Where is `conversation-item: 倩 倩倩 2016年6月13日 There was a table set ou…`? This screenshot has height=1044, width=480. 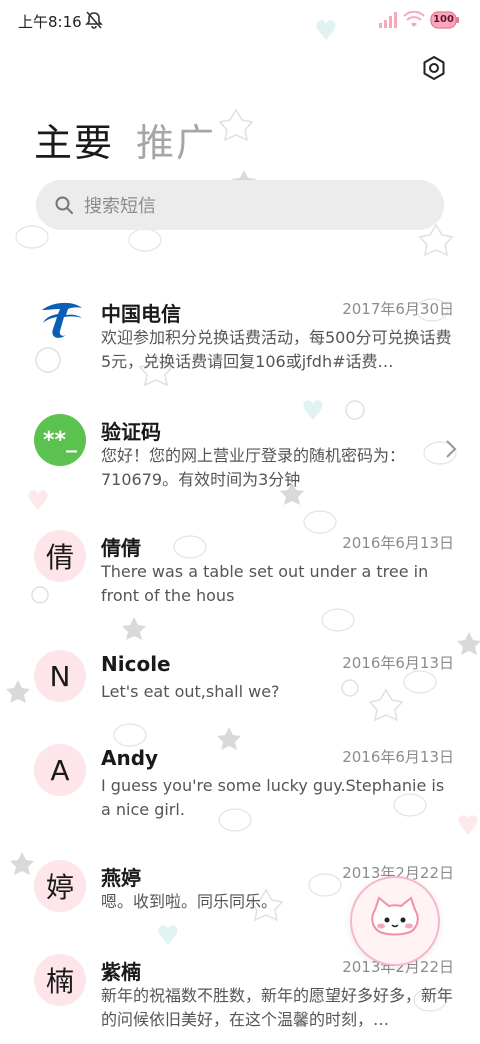
conversation-item: 倩 倩倩 2016年6月13日 There was a table set ou… is located at coordinates (240, 566).